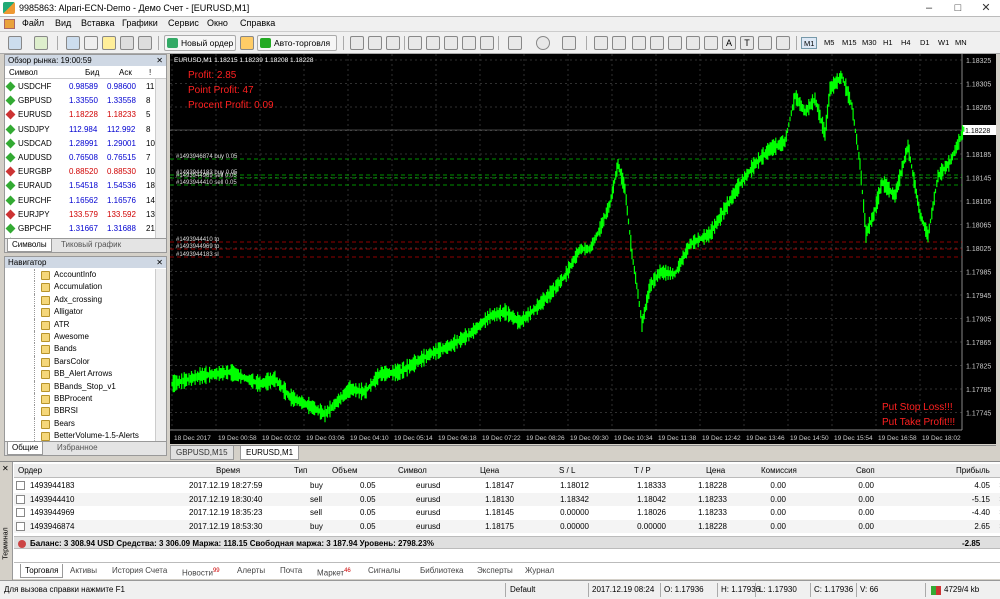 The width and height of the screenshot is (1000, 599). What do you see at coordinates (80, 374) in the screenshot?
I see `navigator-item: BB_Alert Arrows` at bounding box center [80, 374].